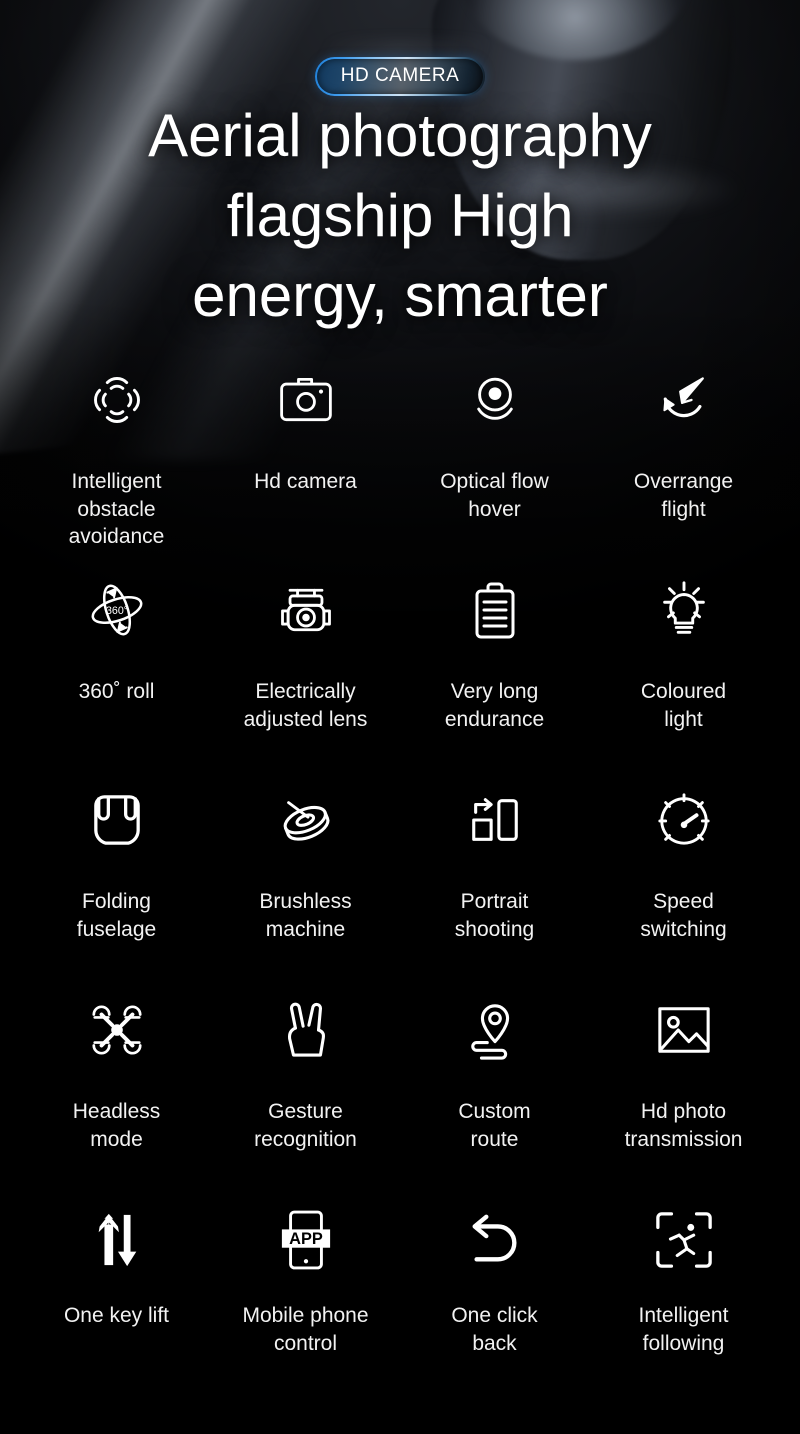  Describe the element at coordinates (117, 820) in the screenshot. I see `folding-fuselage-icon` at that location.